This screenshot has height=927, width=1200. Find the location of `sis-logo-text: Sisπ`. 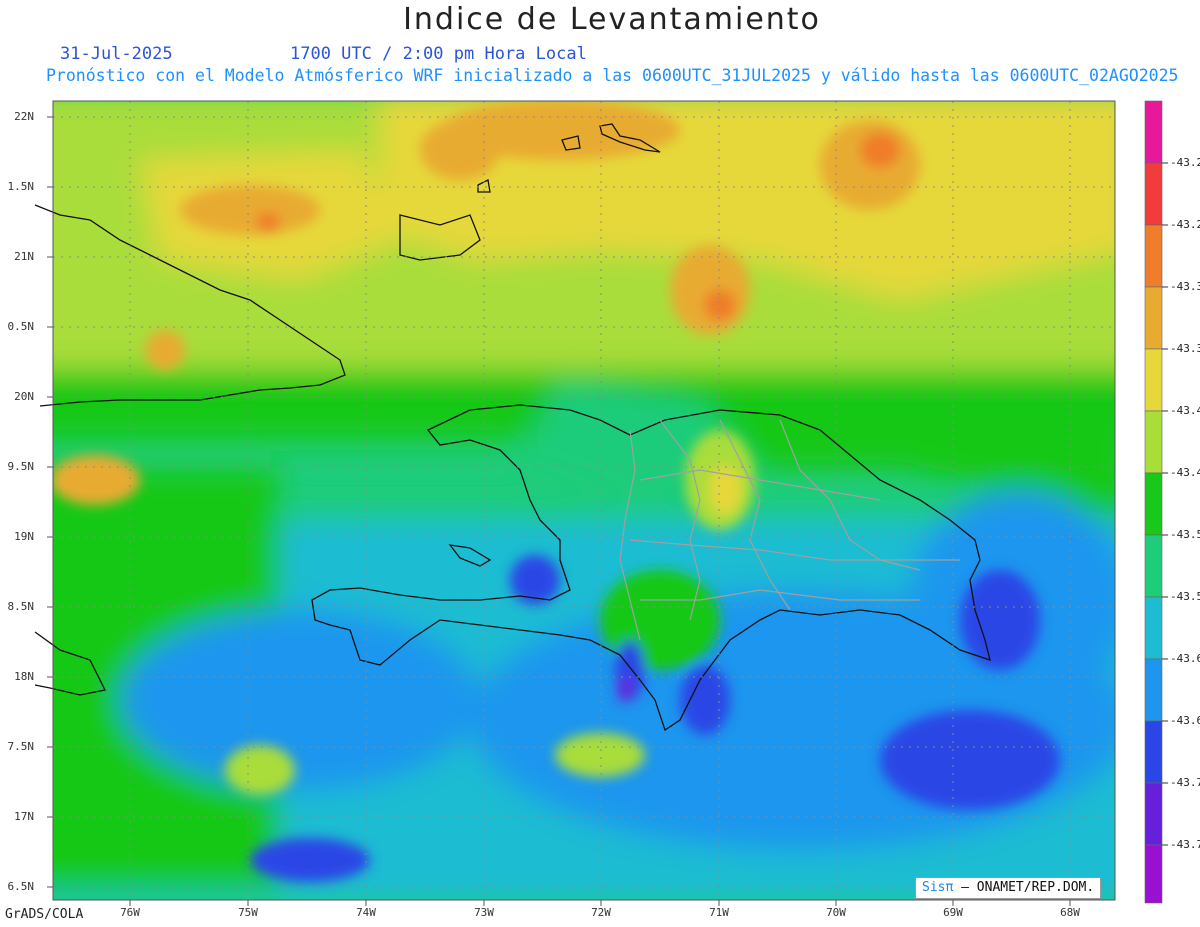

sis-logo-text: Sisπ is located at coordinates (938, 887).